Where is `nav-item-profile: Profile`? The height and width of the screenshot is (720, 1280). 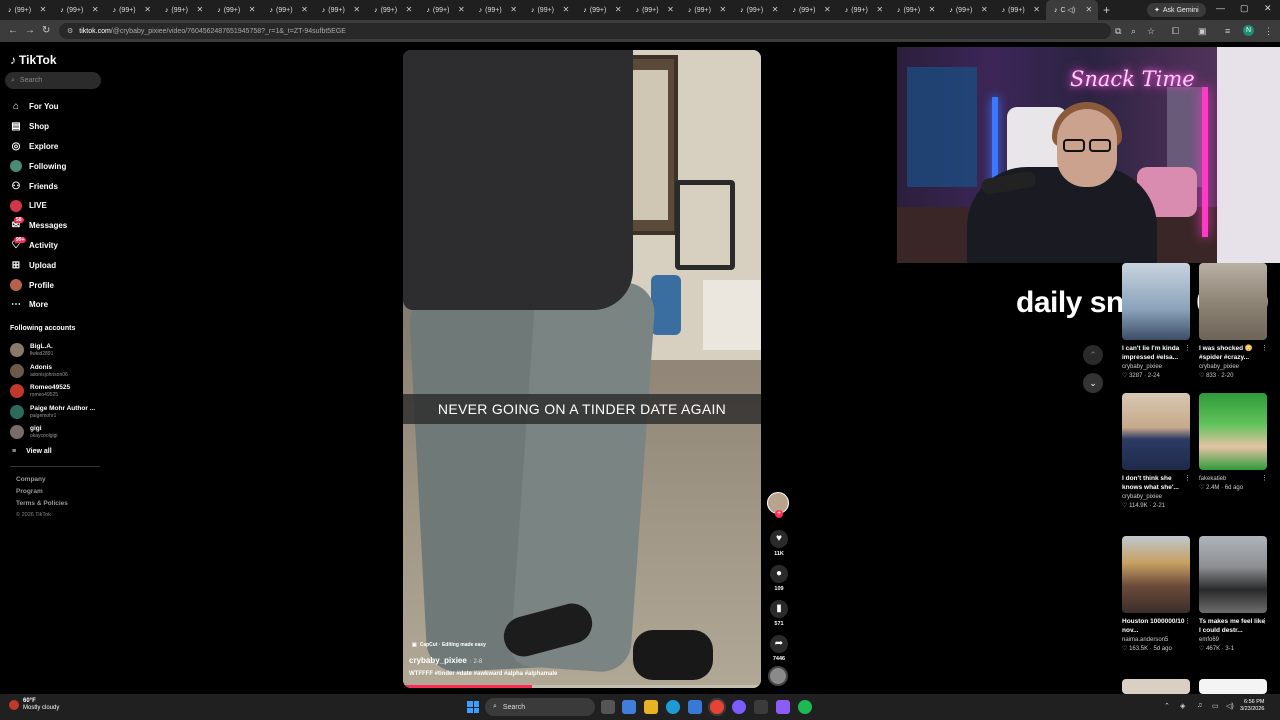 nav-item-profile: Profile is located at coordinates (38, 285).